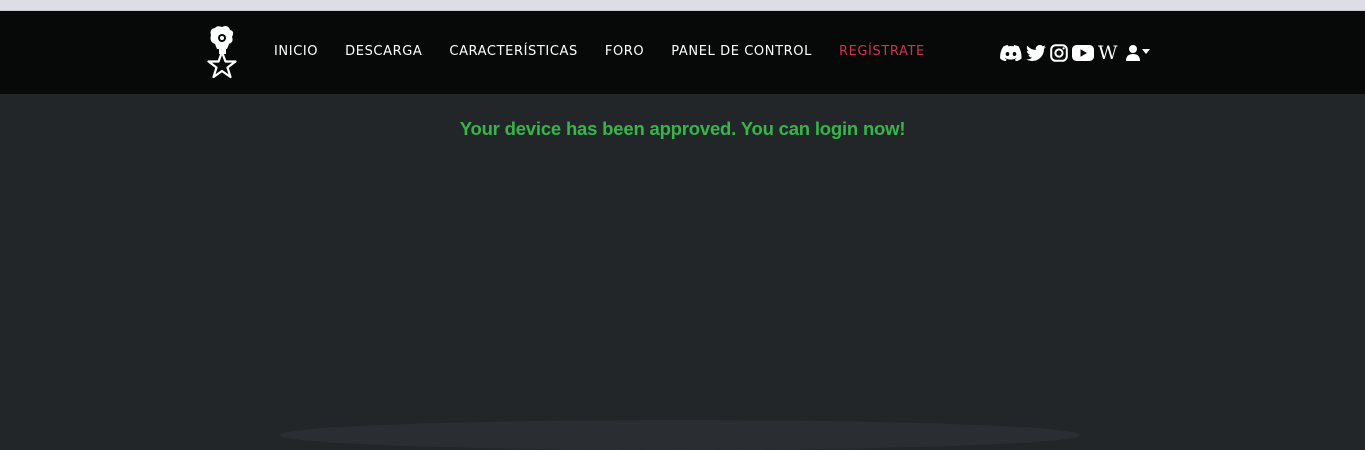 The height and width of the screenshot is (450, 1365). Describe the element at coordinates (513, 51) in the screenshot. I see `nav-caracteristicas: CARACTERÍSTICAS` at that location.